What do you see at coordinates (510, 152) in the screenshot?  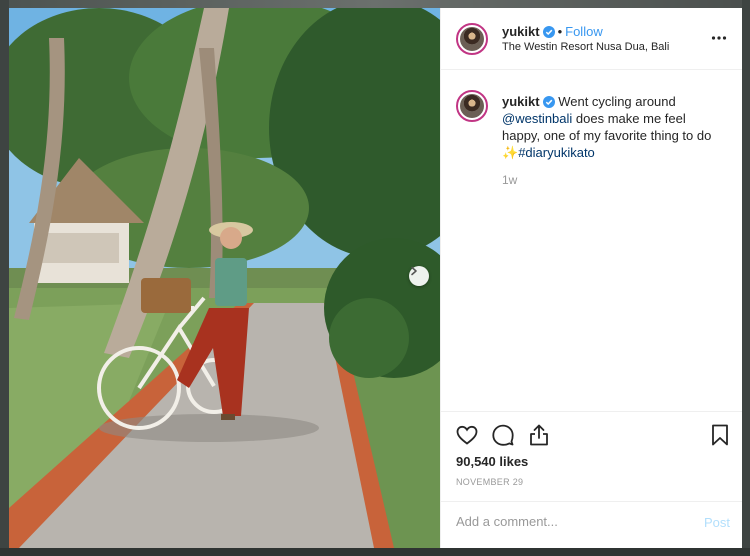 I see `sparkle-emoji: ✨` at bounding box center [510, 152].